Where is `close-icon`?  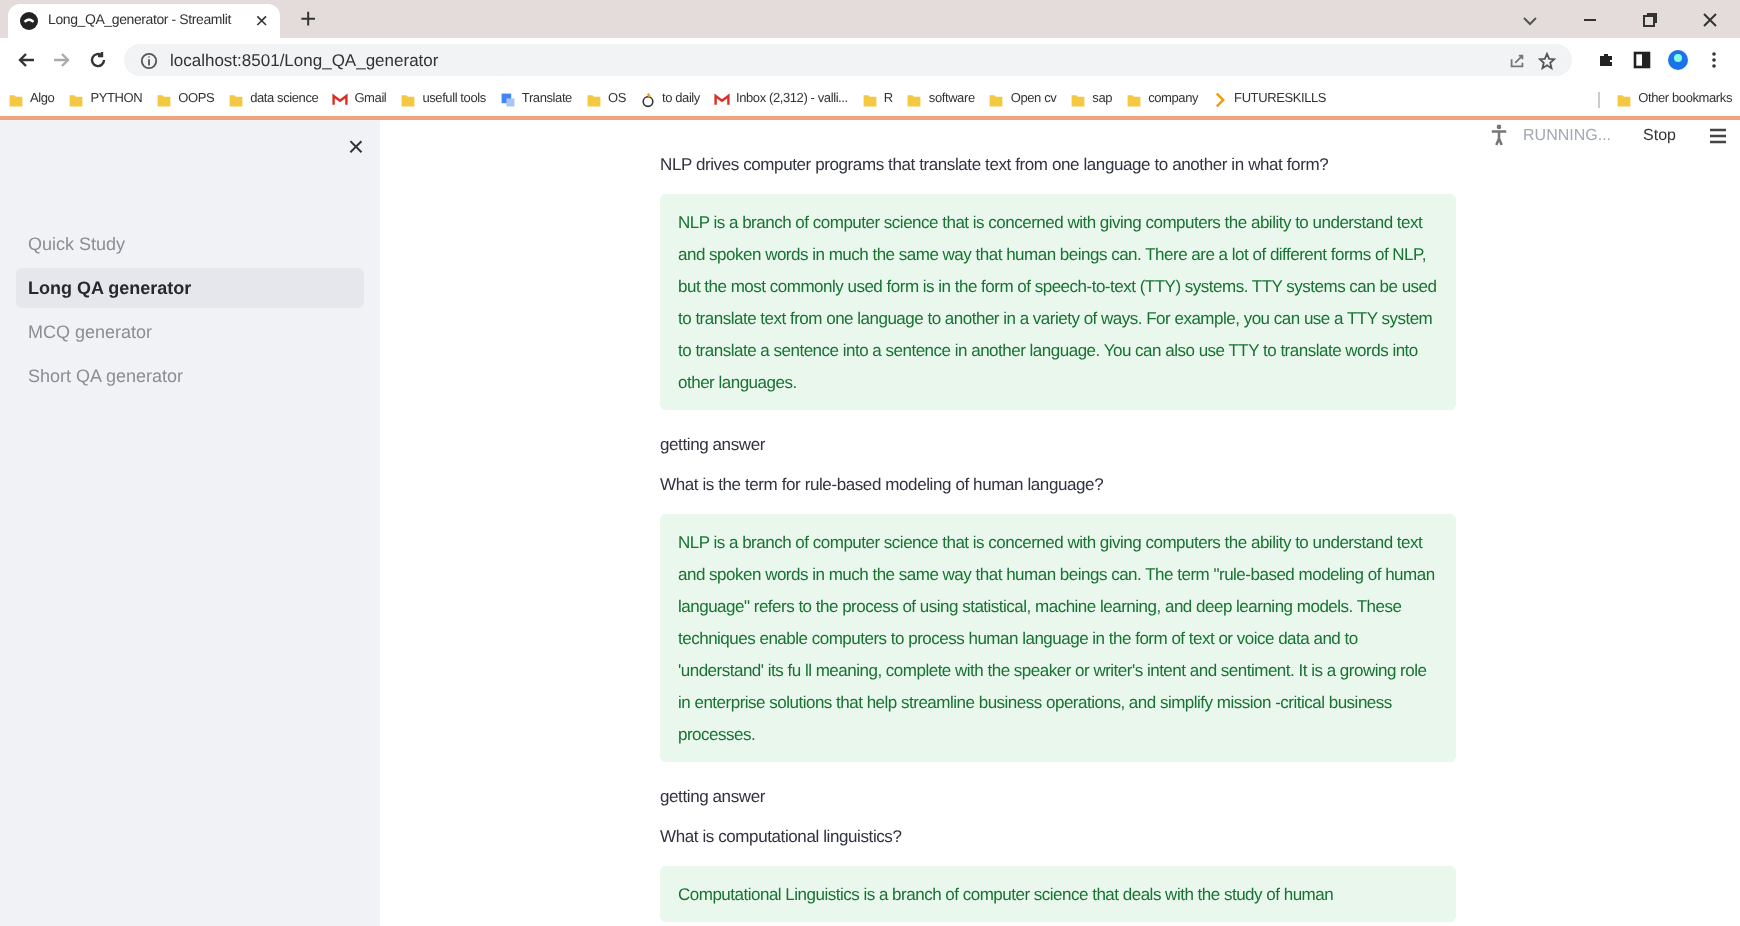 close-icon is located at coordinates (1710, 20).